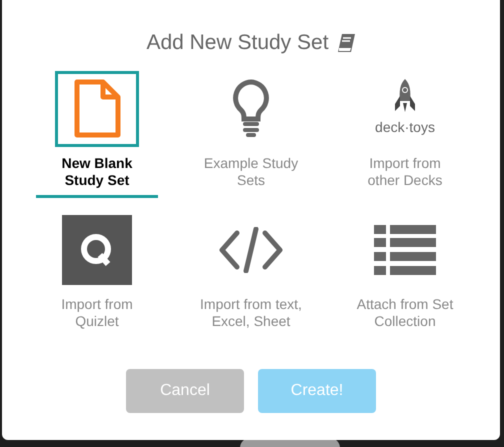 This screenshot has width=504, height=447. What do you see at coordinates (405, 127) in the screenshot?
I see `logo-text: deck·toys` at bounding box center [405, 127].